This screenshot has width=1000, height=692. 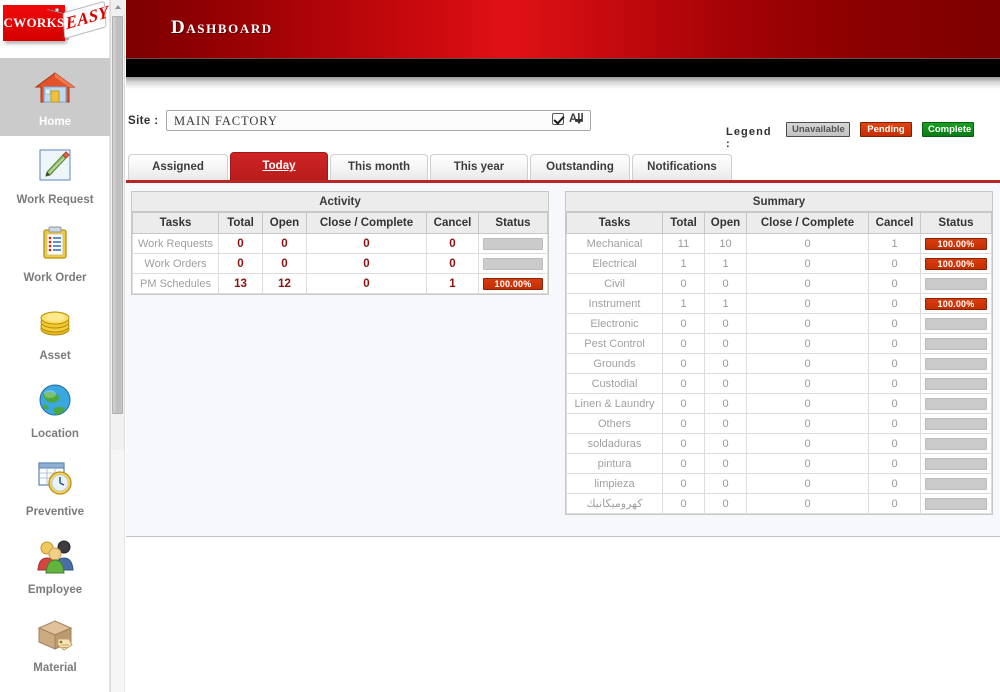 I want to click on cell-task: Grounds, so click(x=614, y=363).